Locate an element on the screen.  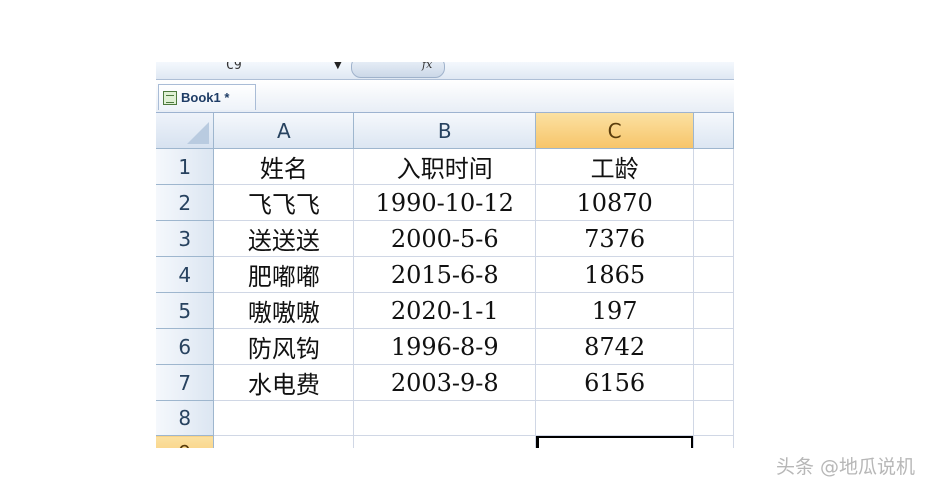
cell: 飞飞飞 is located at coordinates (284, 202).